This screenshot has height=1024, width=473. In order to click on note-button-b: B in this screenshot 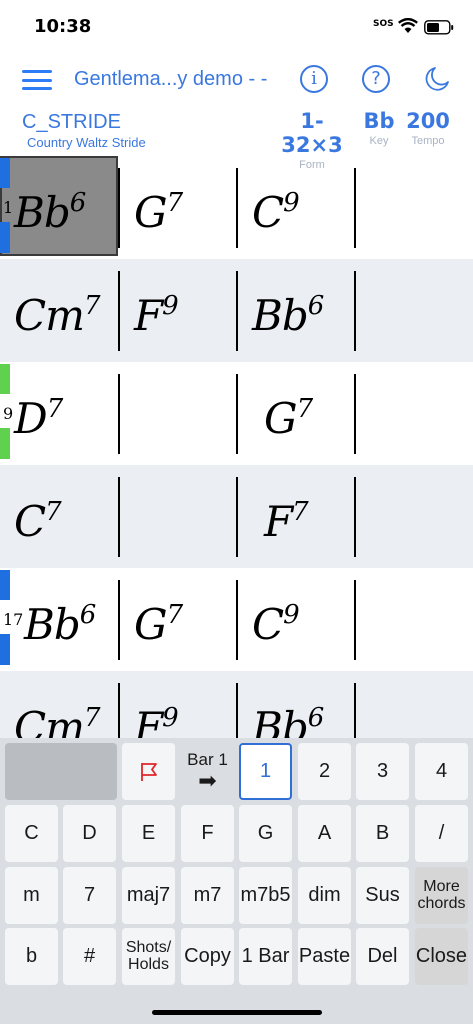, I will do `click(382, 833)`.